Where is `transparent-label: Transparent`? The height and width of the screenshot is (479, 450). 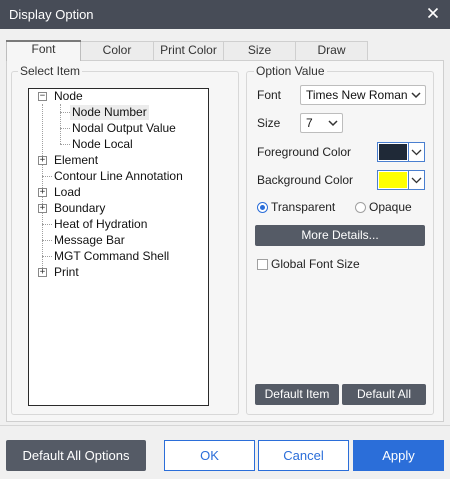
transparent-label: Transparent is located at coordinates (303, 207).